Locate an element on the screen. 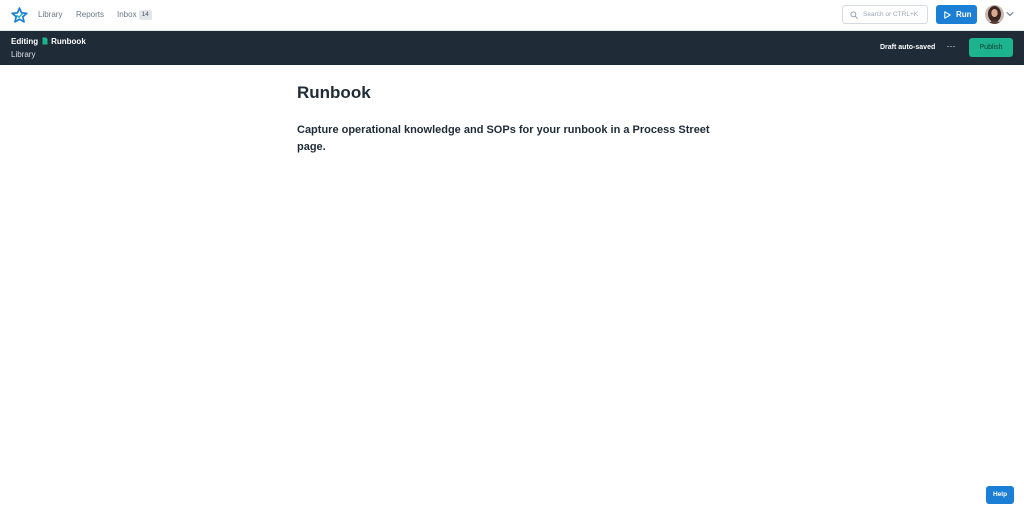 This screenshot has height=505, width=1024. help-button: Help is located at coordinates (1000, 495).